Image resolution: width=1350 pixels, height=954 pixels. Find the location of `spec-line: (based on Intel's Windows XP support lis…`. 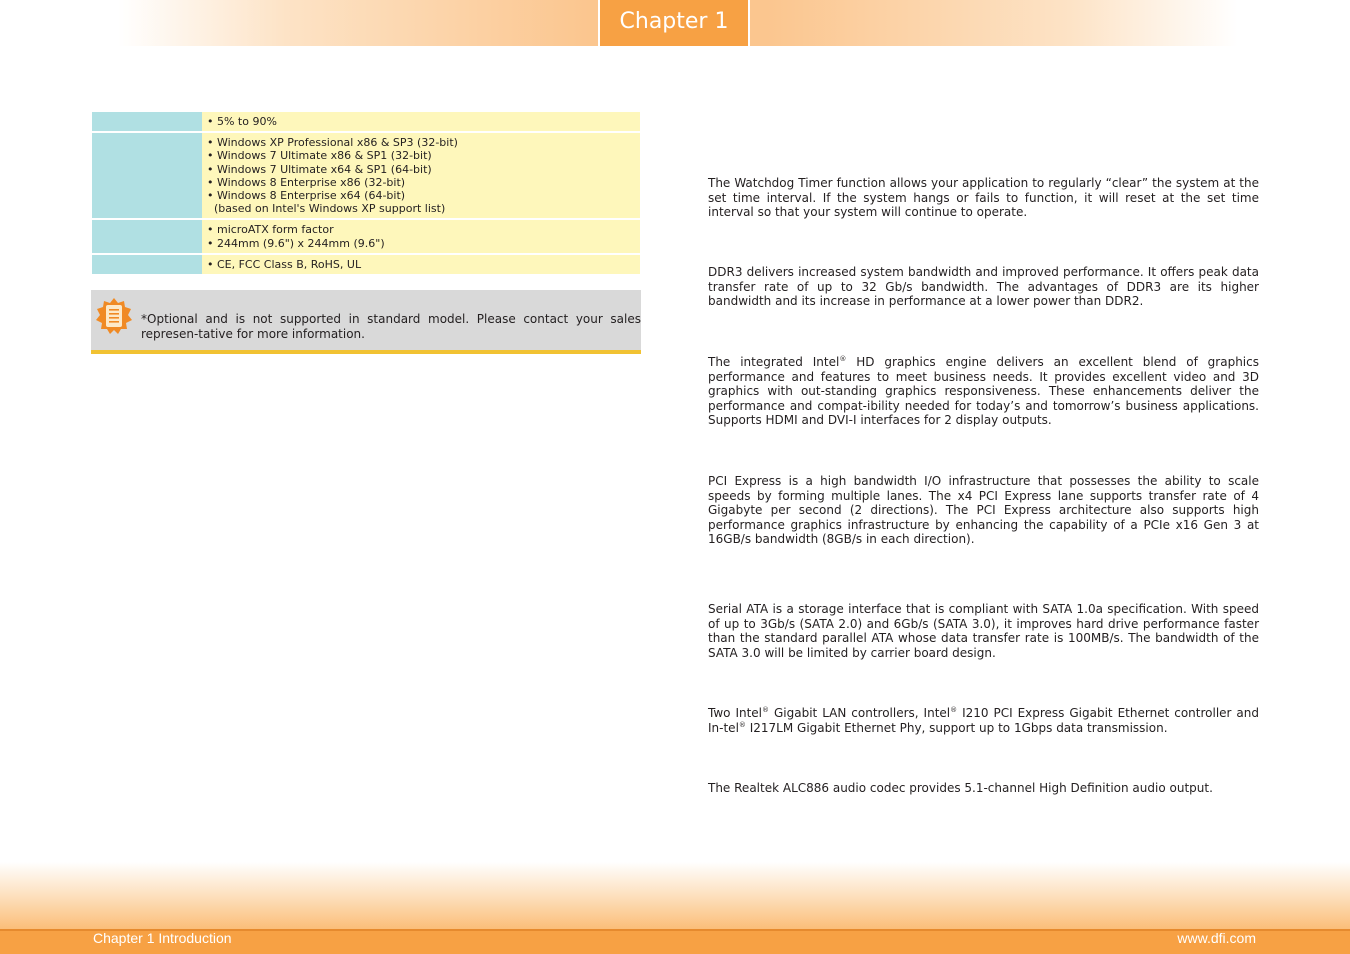

spec-line: (based on Intel's Windows XP support lis… is located at coordinates (326, 209).